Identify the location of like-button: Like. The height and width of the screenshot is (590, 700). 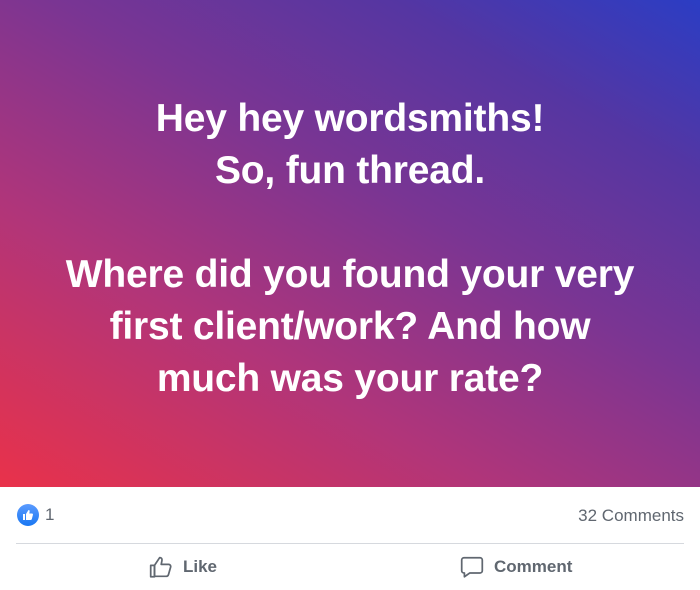
(182, 567).